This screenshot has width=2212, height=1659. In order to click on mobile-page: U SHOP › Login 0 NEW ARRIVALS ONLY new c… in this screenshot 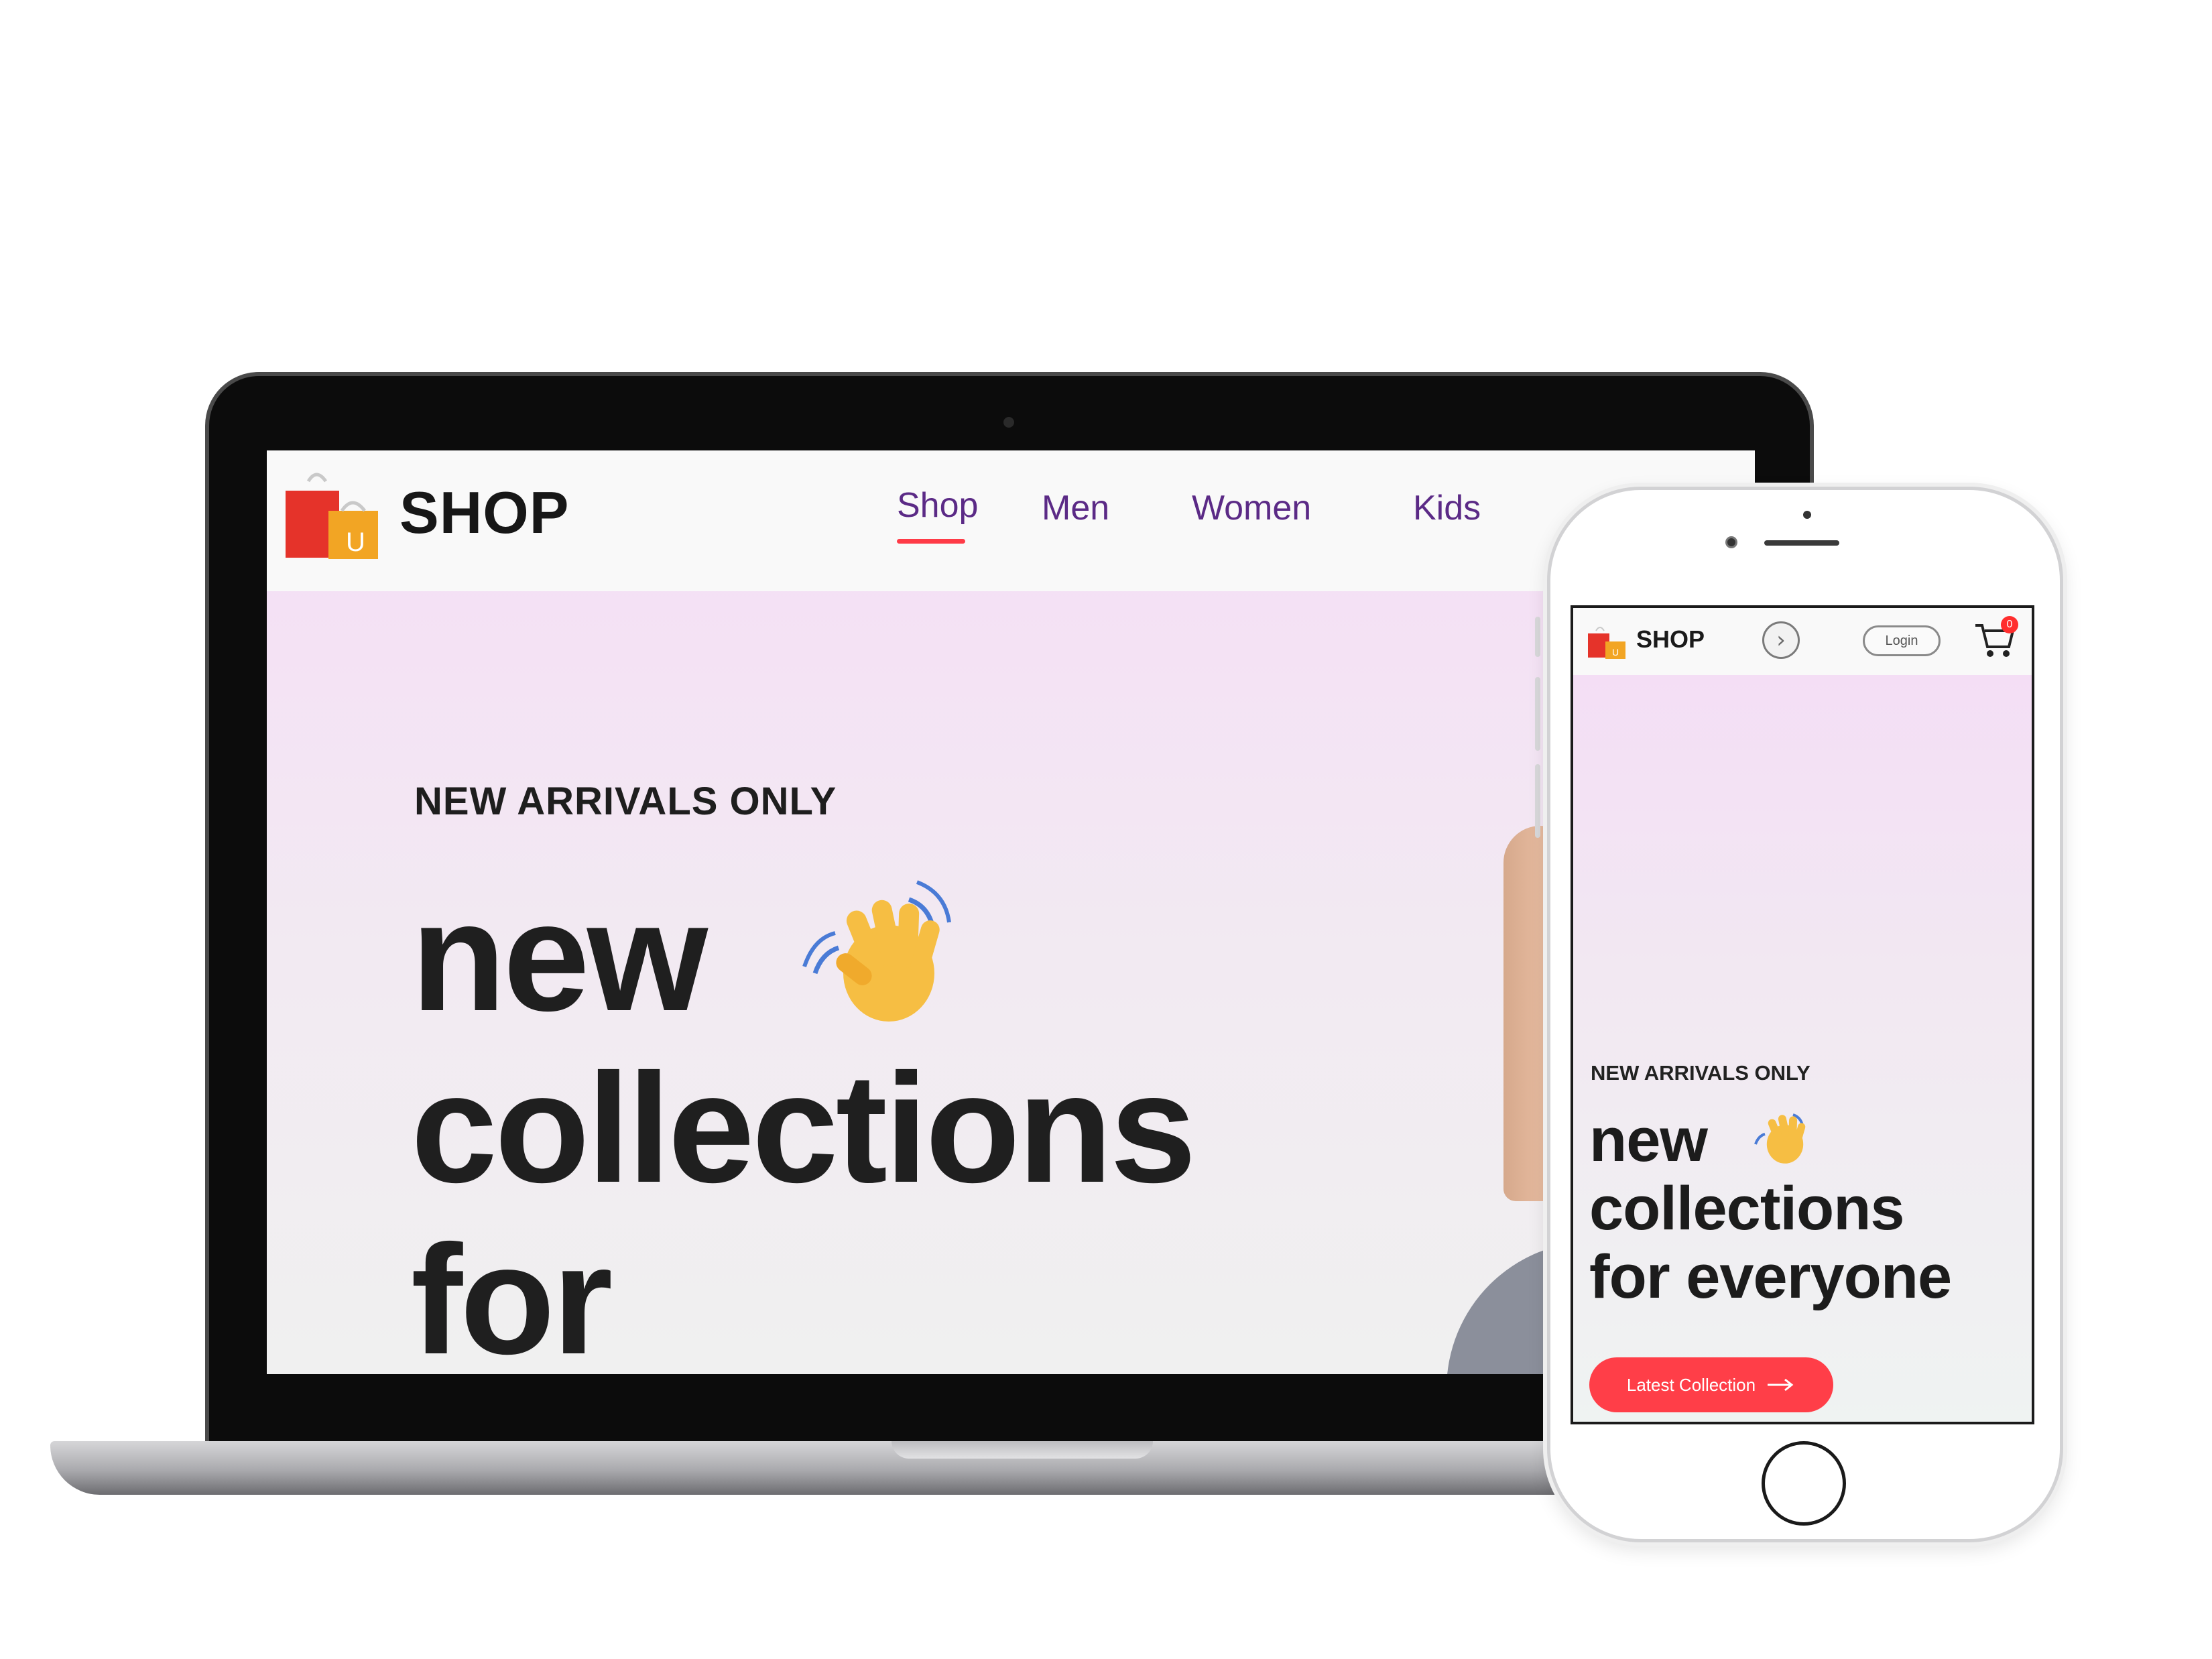, I will do `click(1802, 1014)`.